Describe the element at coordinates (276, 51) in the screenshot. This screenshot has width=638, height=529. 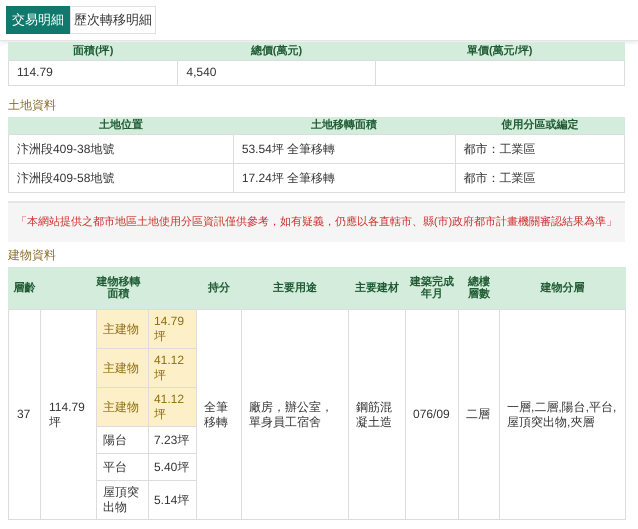
I see `column-header: 總價(萬元)` at that location.